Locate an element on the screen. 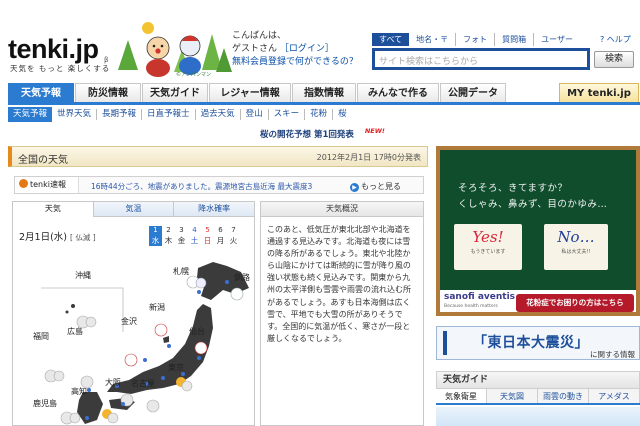 The width and height of the screenshot is (640, 426). sun-icon is located at coordinates (148, 28).